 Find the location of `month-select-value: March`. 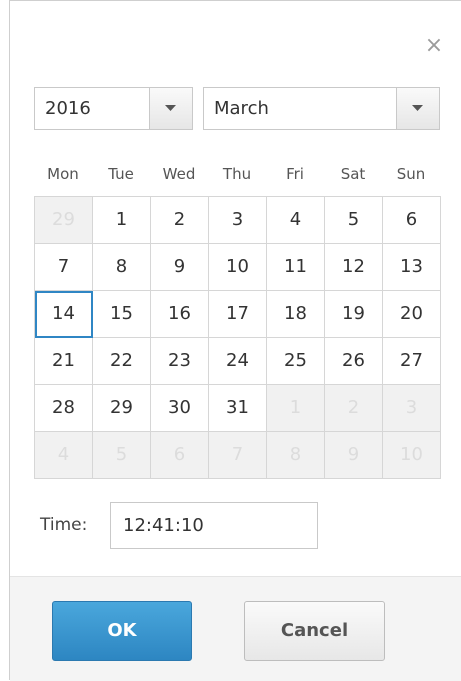

month-select-value: March is located at coordinates (241, 108).